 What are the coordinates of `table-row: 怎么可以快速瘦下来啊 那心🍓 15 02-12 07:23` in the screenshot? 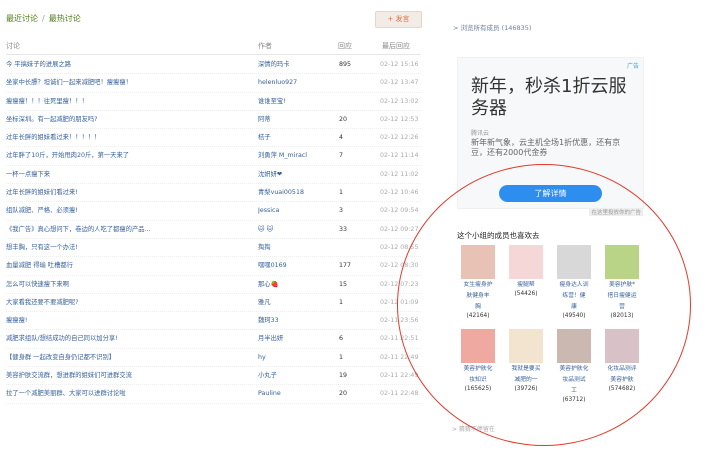 It's located at (213, 285).